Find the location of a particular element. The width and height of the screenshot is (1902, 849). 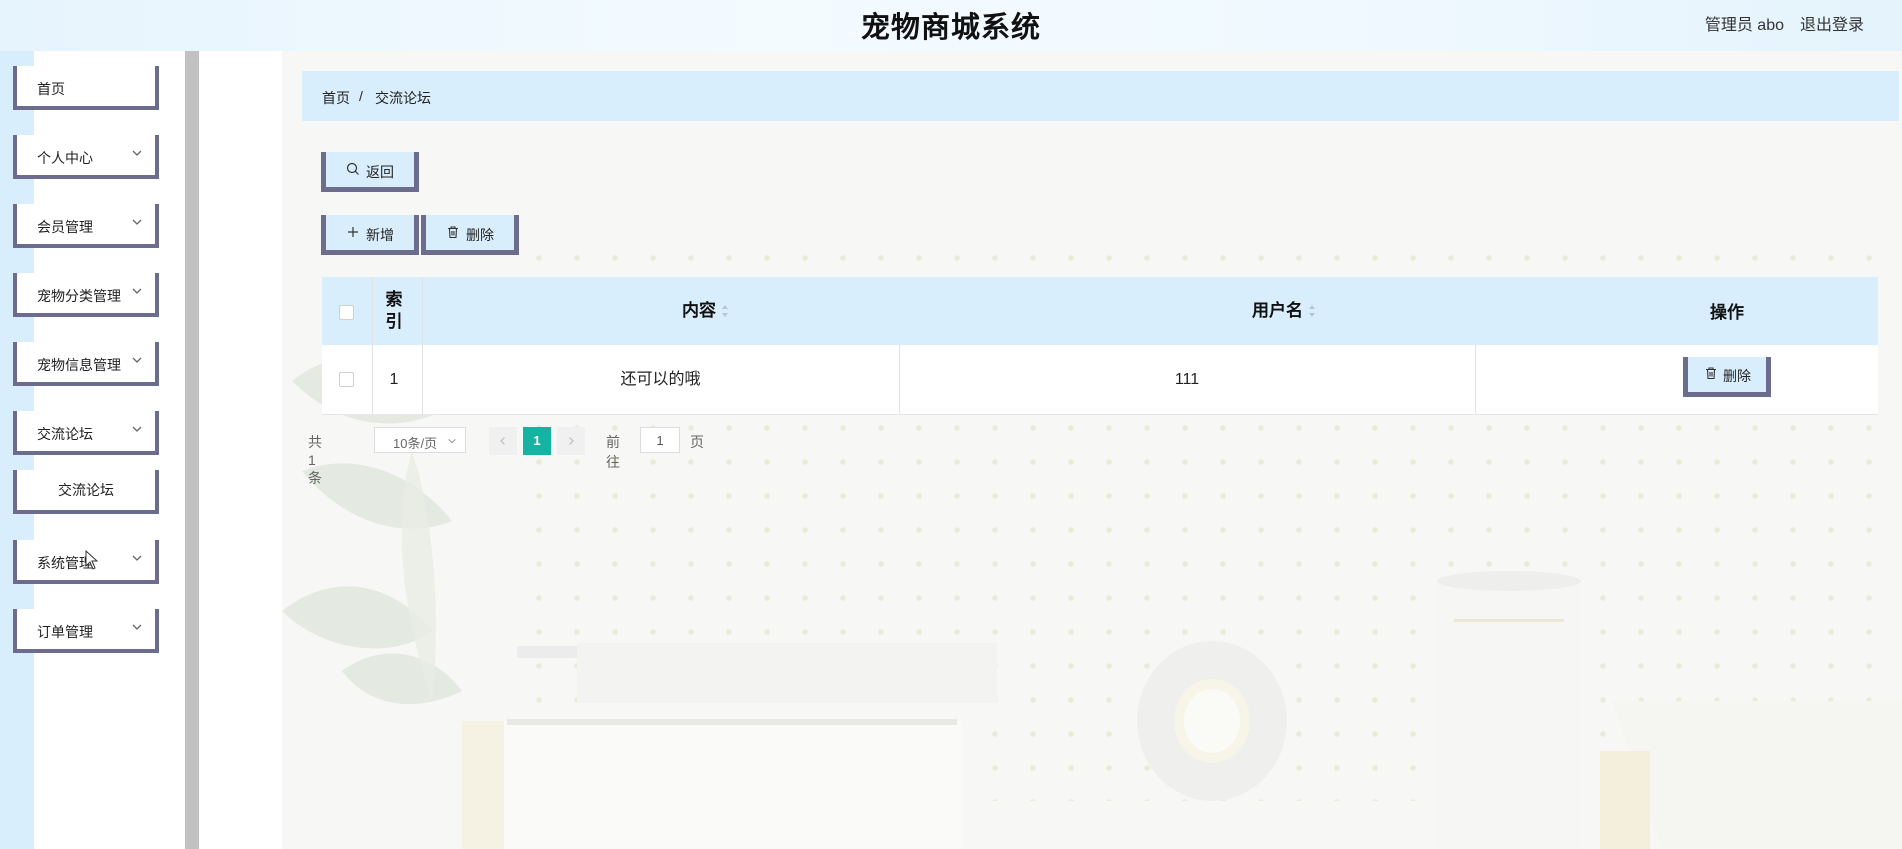

pagination-total: 共 1 条 is located at coordinates (315, 460).